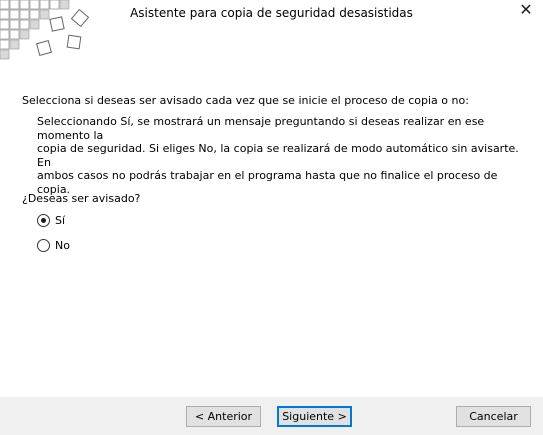 The image size is (543, 435). I want to click on close-icon: ✕, so click(526, 10).